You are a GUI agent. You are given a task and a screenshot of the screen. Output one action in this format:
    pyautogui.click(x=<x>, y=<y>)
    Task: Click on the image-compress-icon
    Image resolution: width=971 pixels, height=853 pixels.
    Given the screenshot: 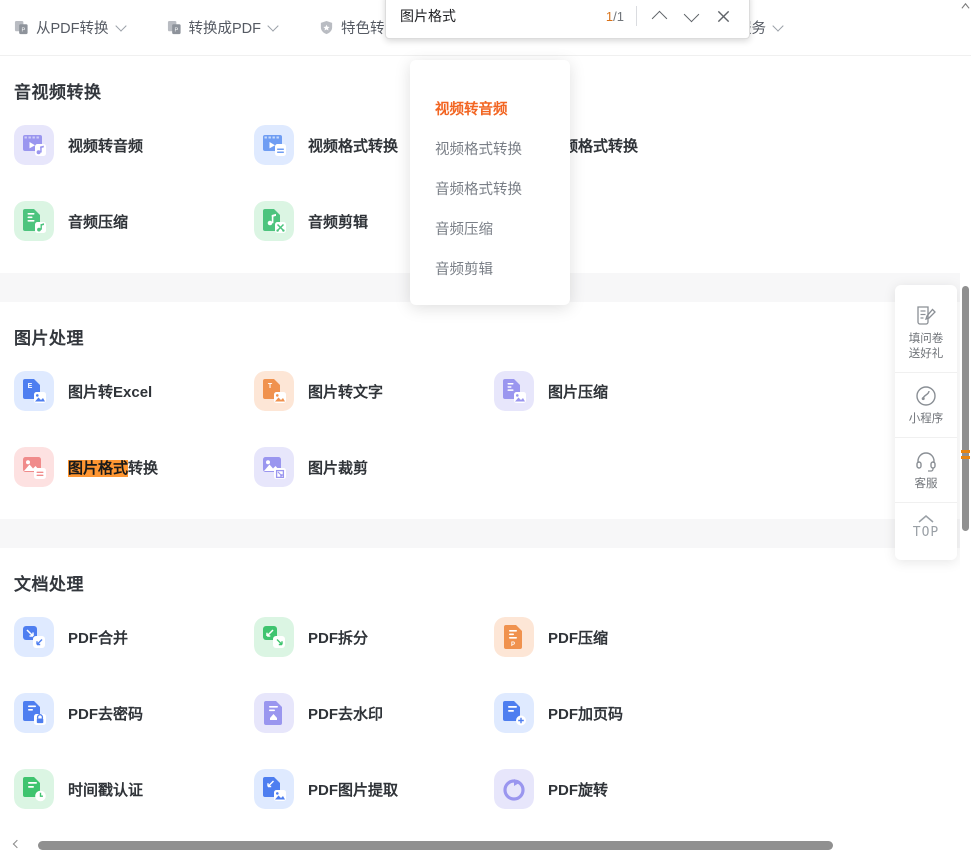 What is the action you would take?
    pyautogui.click(x=514, y=391)
    